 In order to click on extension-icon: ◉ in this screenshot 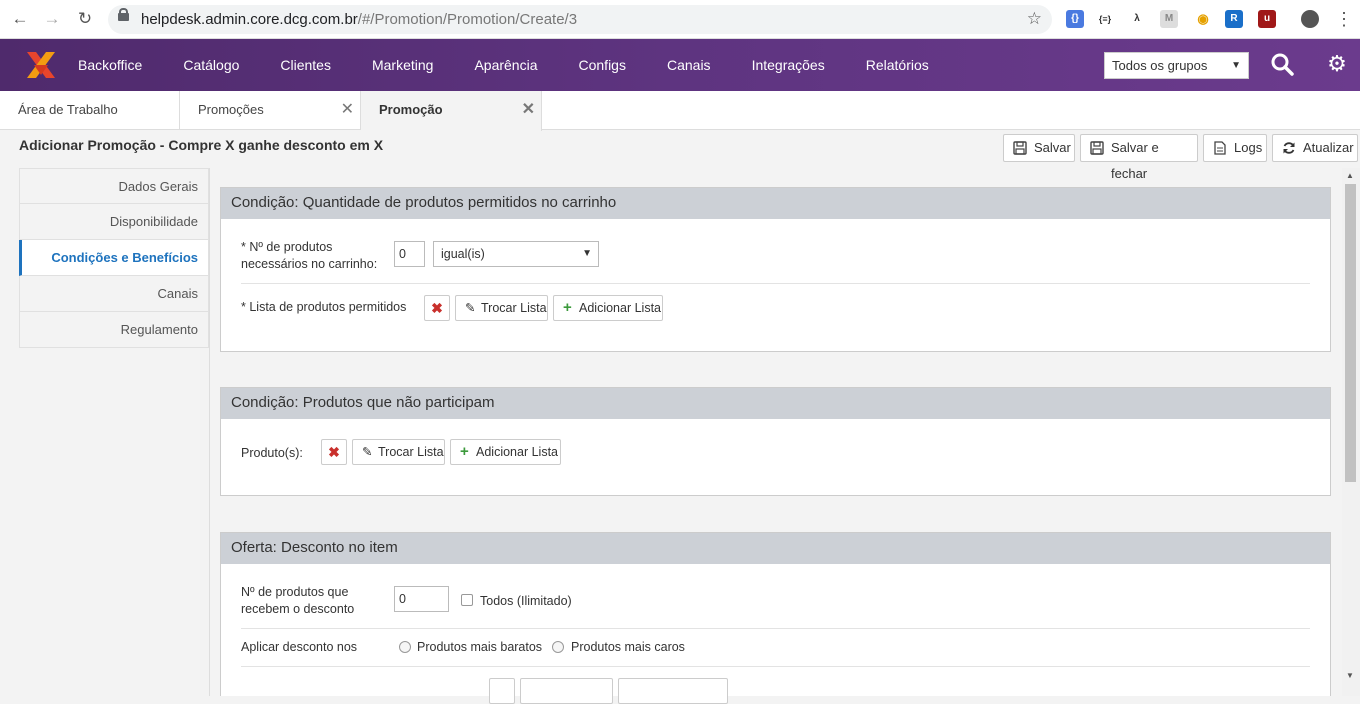, I will do `click(1203, 19)`.